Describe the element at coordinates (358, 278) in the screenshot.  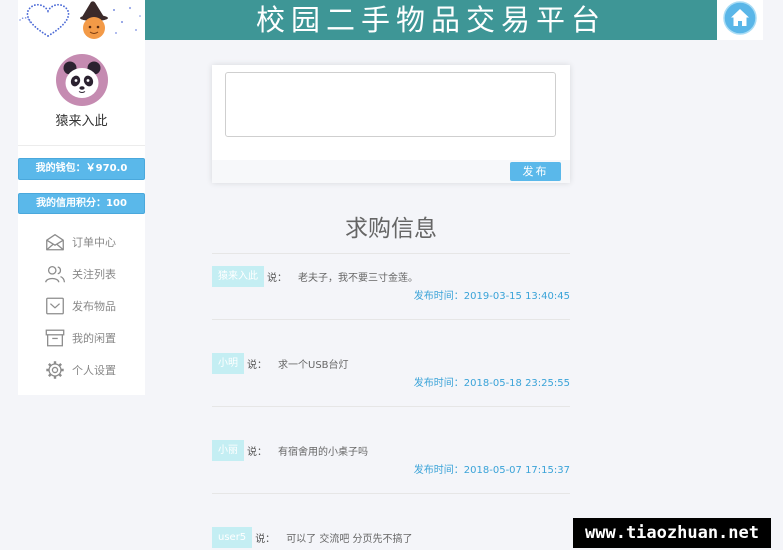
I see `post-text: 老夫子，我不要三寸金莲。` at that location.